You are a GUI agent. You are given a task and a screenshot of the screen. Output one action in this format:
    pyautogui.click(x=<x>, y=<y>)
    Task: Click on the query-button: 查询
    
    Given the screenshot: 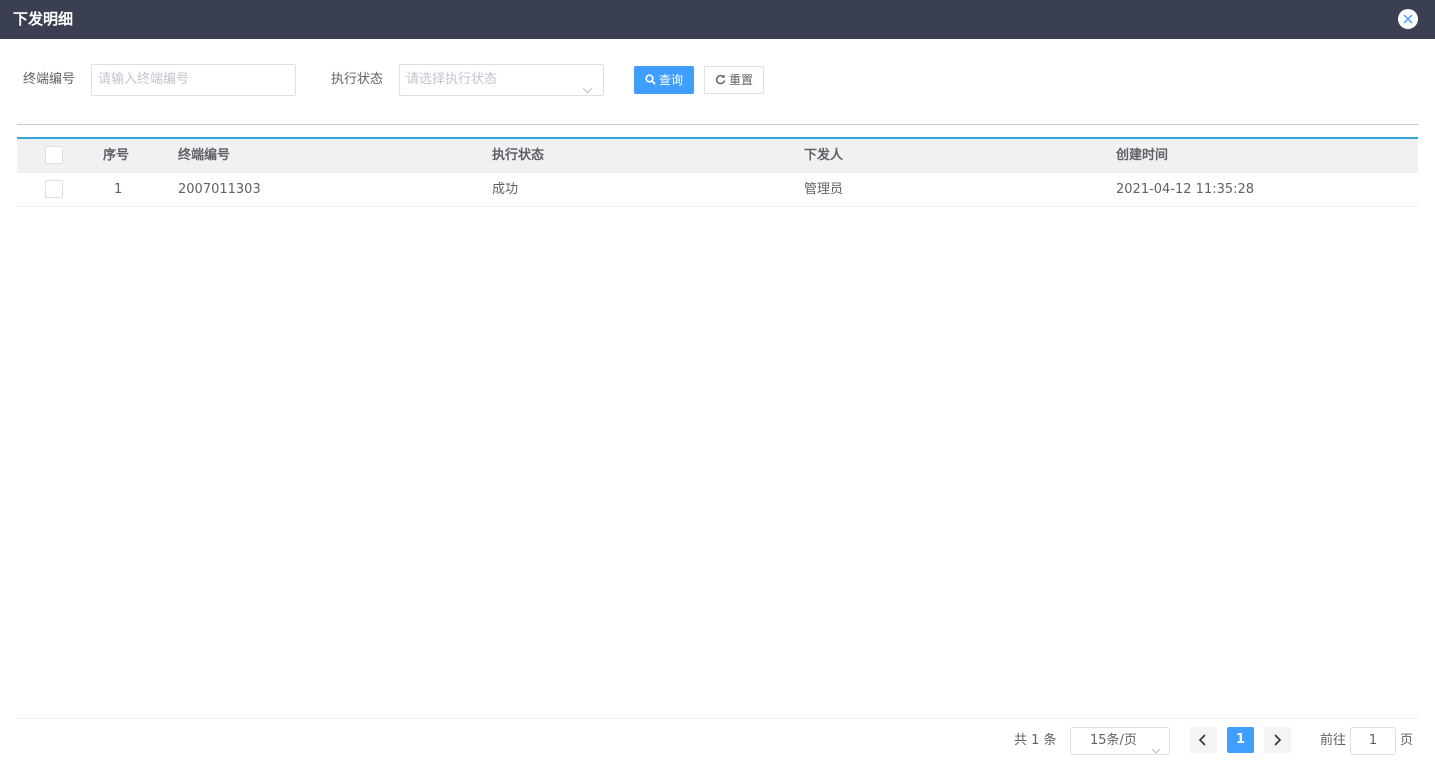 What is the action you would take?
    pyautogui.click(x=664, y=80)
    